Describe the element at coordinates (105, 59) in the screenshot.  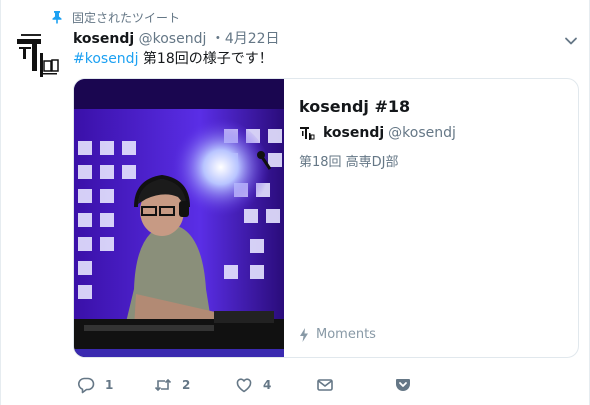
I see `hashtag-link: #kosendj` at that location.